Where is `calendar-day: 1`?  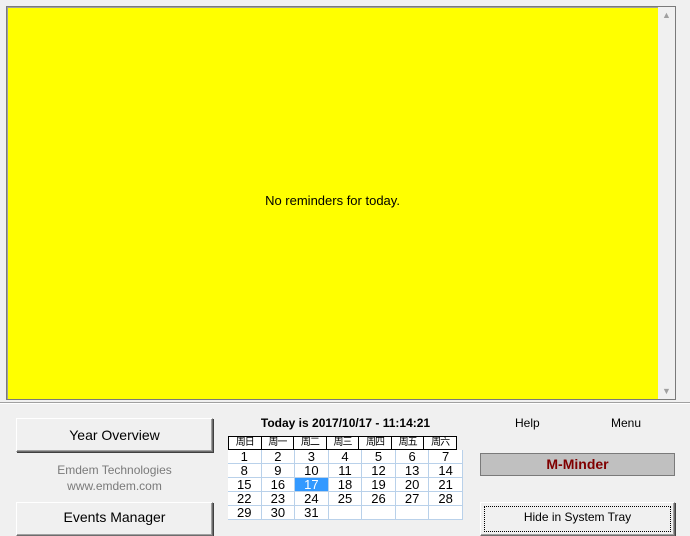
calendar-day: 1 is located at coordinates (245, 457).